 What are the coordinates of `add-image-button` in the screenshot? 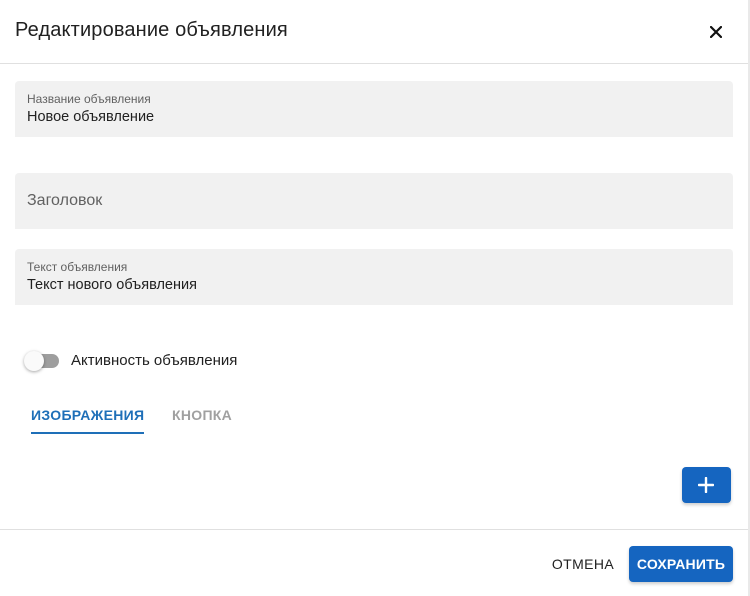 It's located at (706, 485).